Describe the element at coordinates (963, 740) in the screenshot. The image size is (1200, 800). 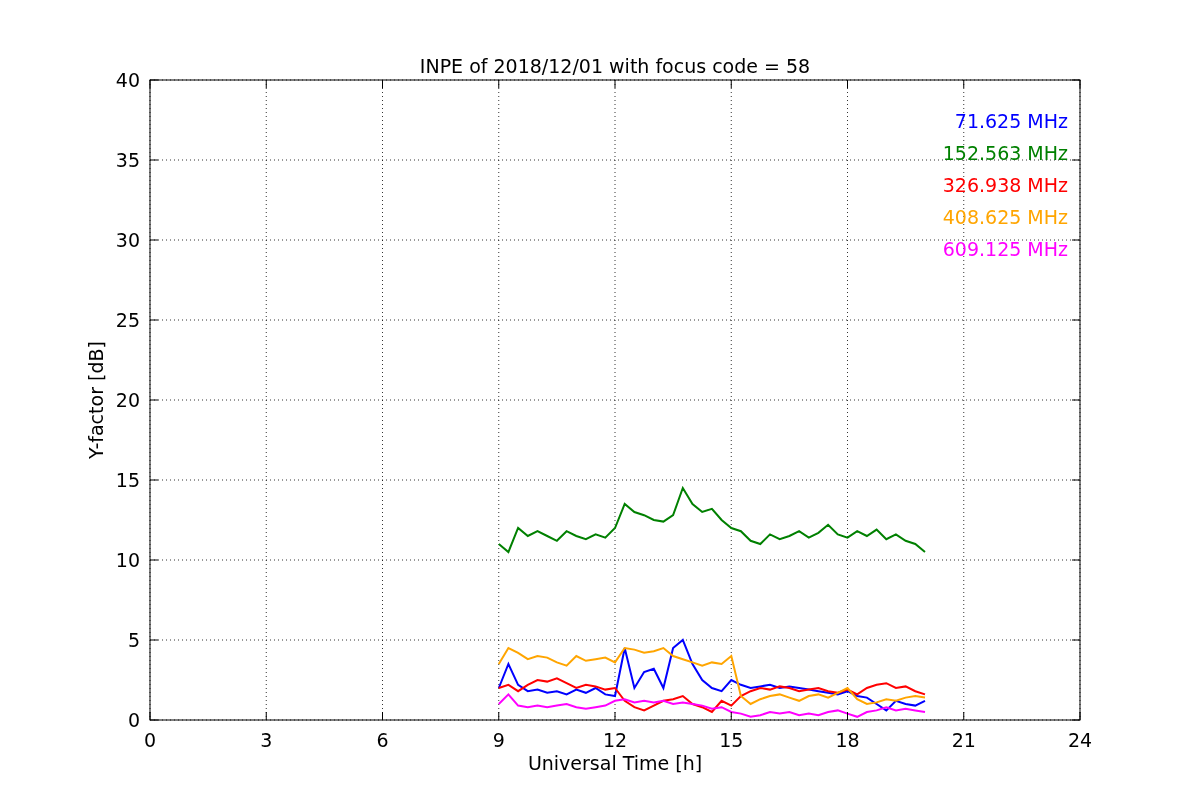
I see `x-tick-label: 21` at that location.